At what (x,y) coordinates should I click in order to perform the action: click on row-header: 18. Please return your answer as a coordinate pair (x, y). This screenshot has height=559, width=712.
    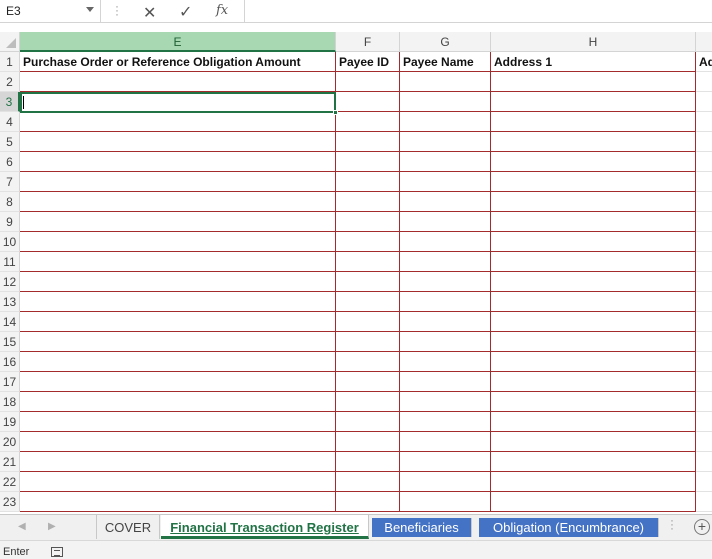
    Looking at the image, I should click on (10, 402).